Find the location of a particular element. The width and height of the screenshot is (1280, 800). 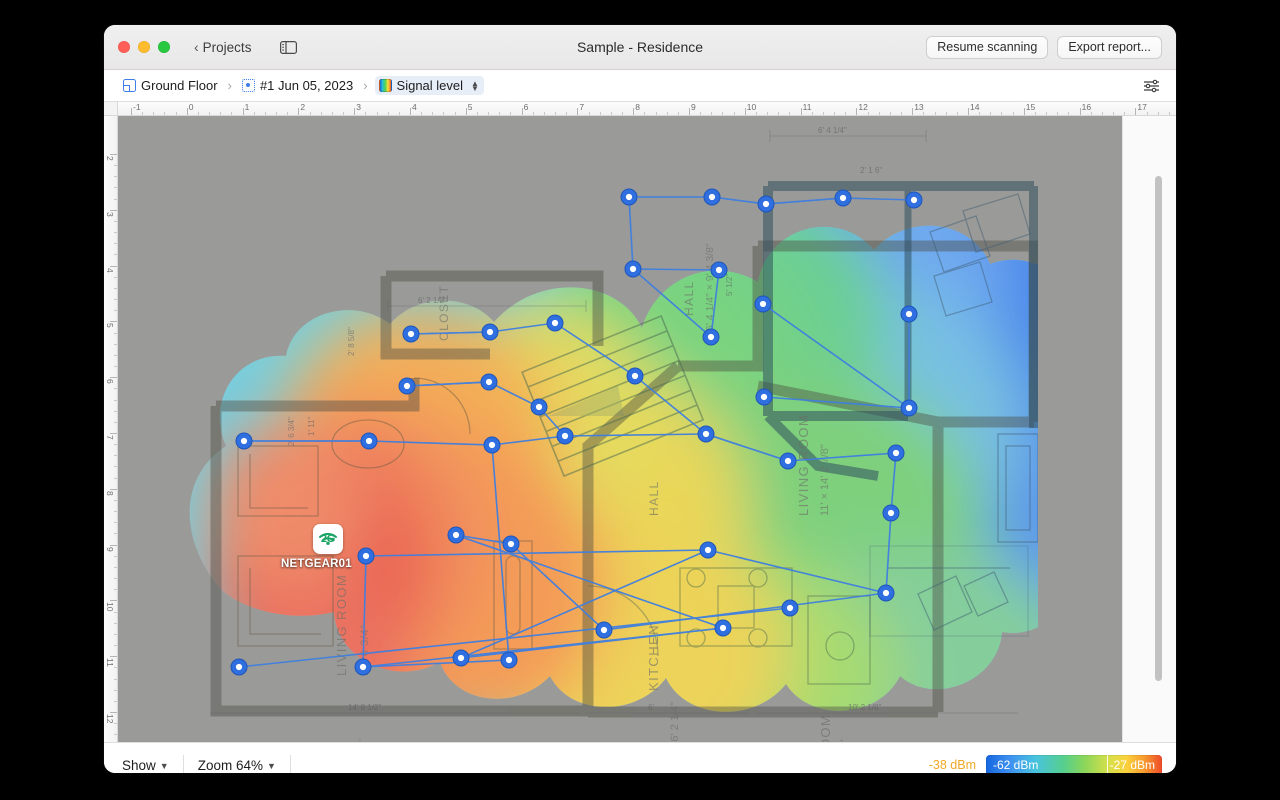

show-menu-button: Show ▼ is located at coordinates (152, 762).